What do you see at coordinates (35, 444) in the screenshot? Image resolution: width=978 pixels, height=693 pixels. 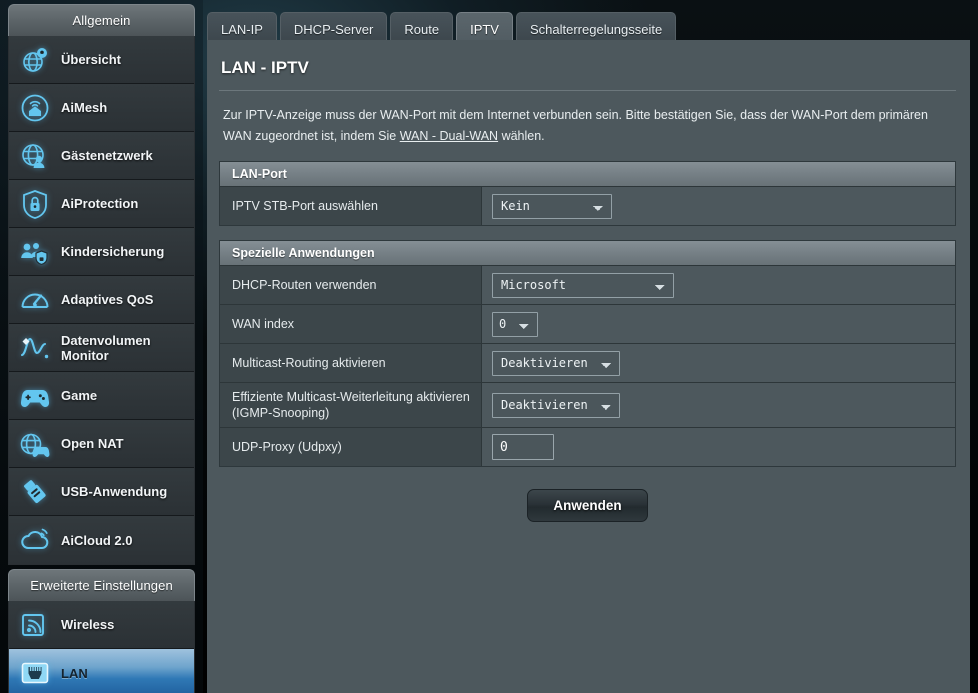 I see `globe-gamepad-icon` at bounding box center [35, 444].